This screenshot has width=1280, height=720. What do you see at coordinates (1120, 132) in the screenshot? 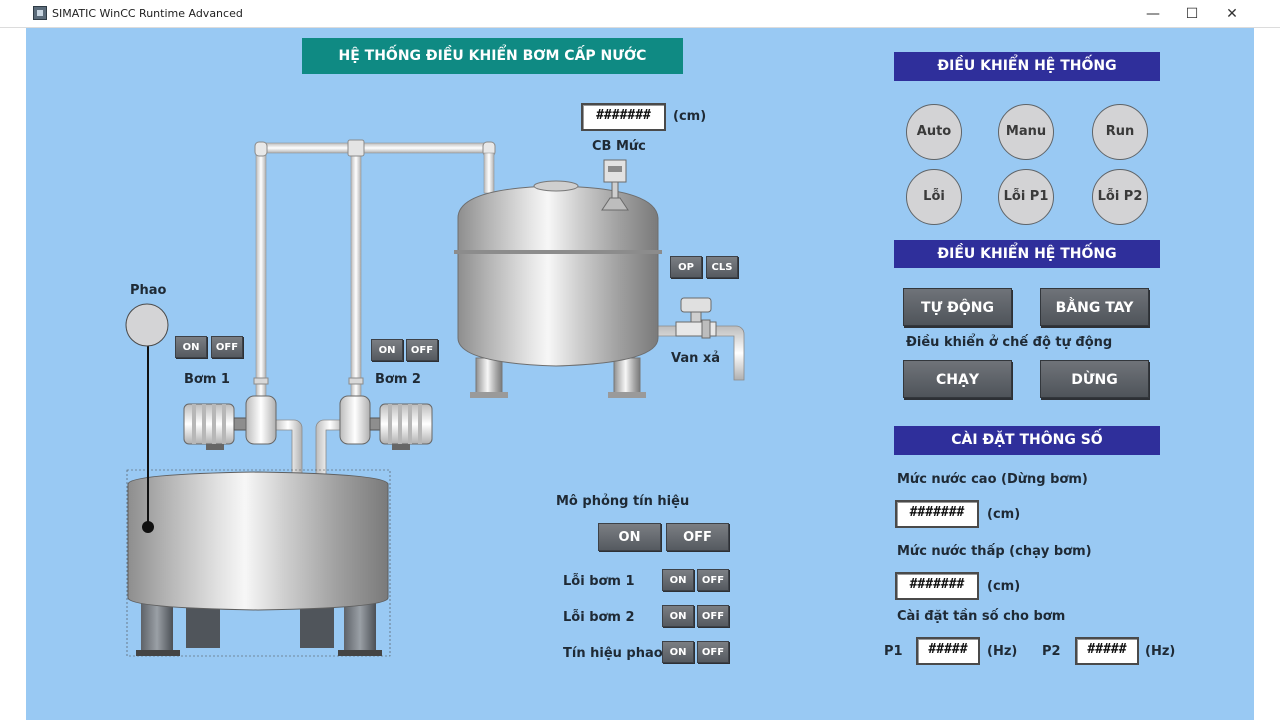
I see `run-lamp: Run` at bounding box center [1120, 132].